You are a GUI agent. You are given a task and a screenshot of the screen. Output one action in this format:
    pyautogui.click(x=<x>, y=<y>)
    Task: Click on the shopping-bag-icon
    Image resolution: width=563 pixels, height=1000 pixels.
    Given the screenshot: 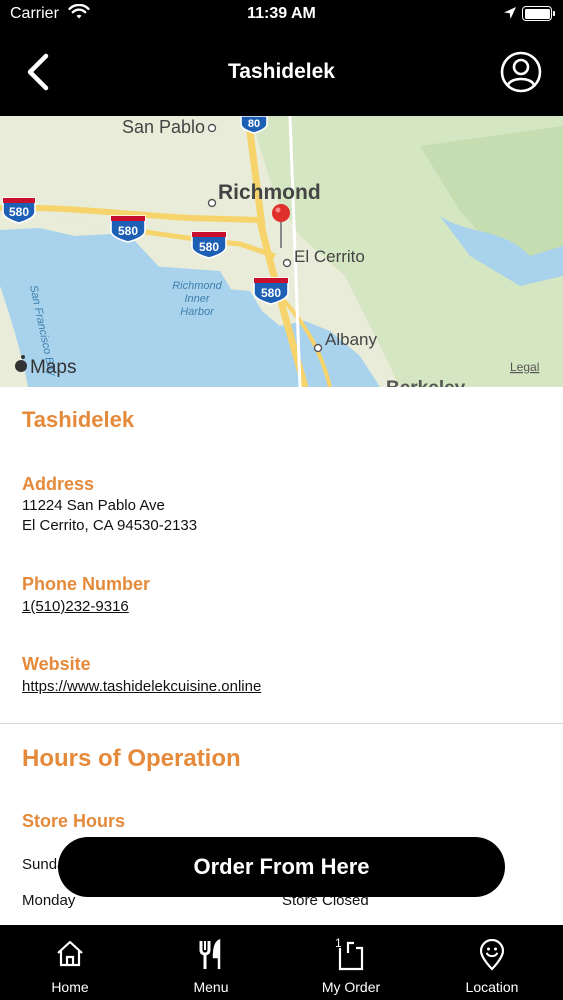 What is the action you would take?
    pyautogui.click(x=351, y=957)
    